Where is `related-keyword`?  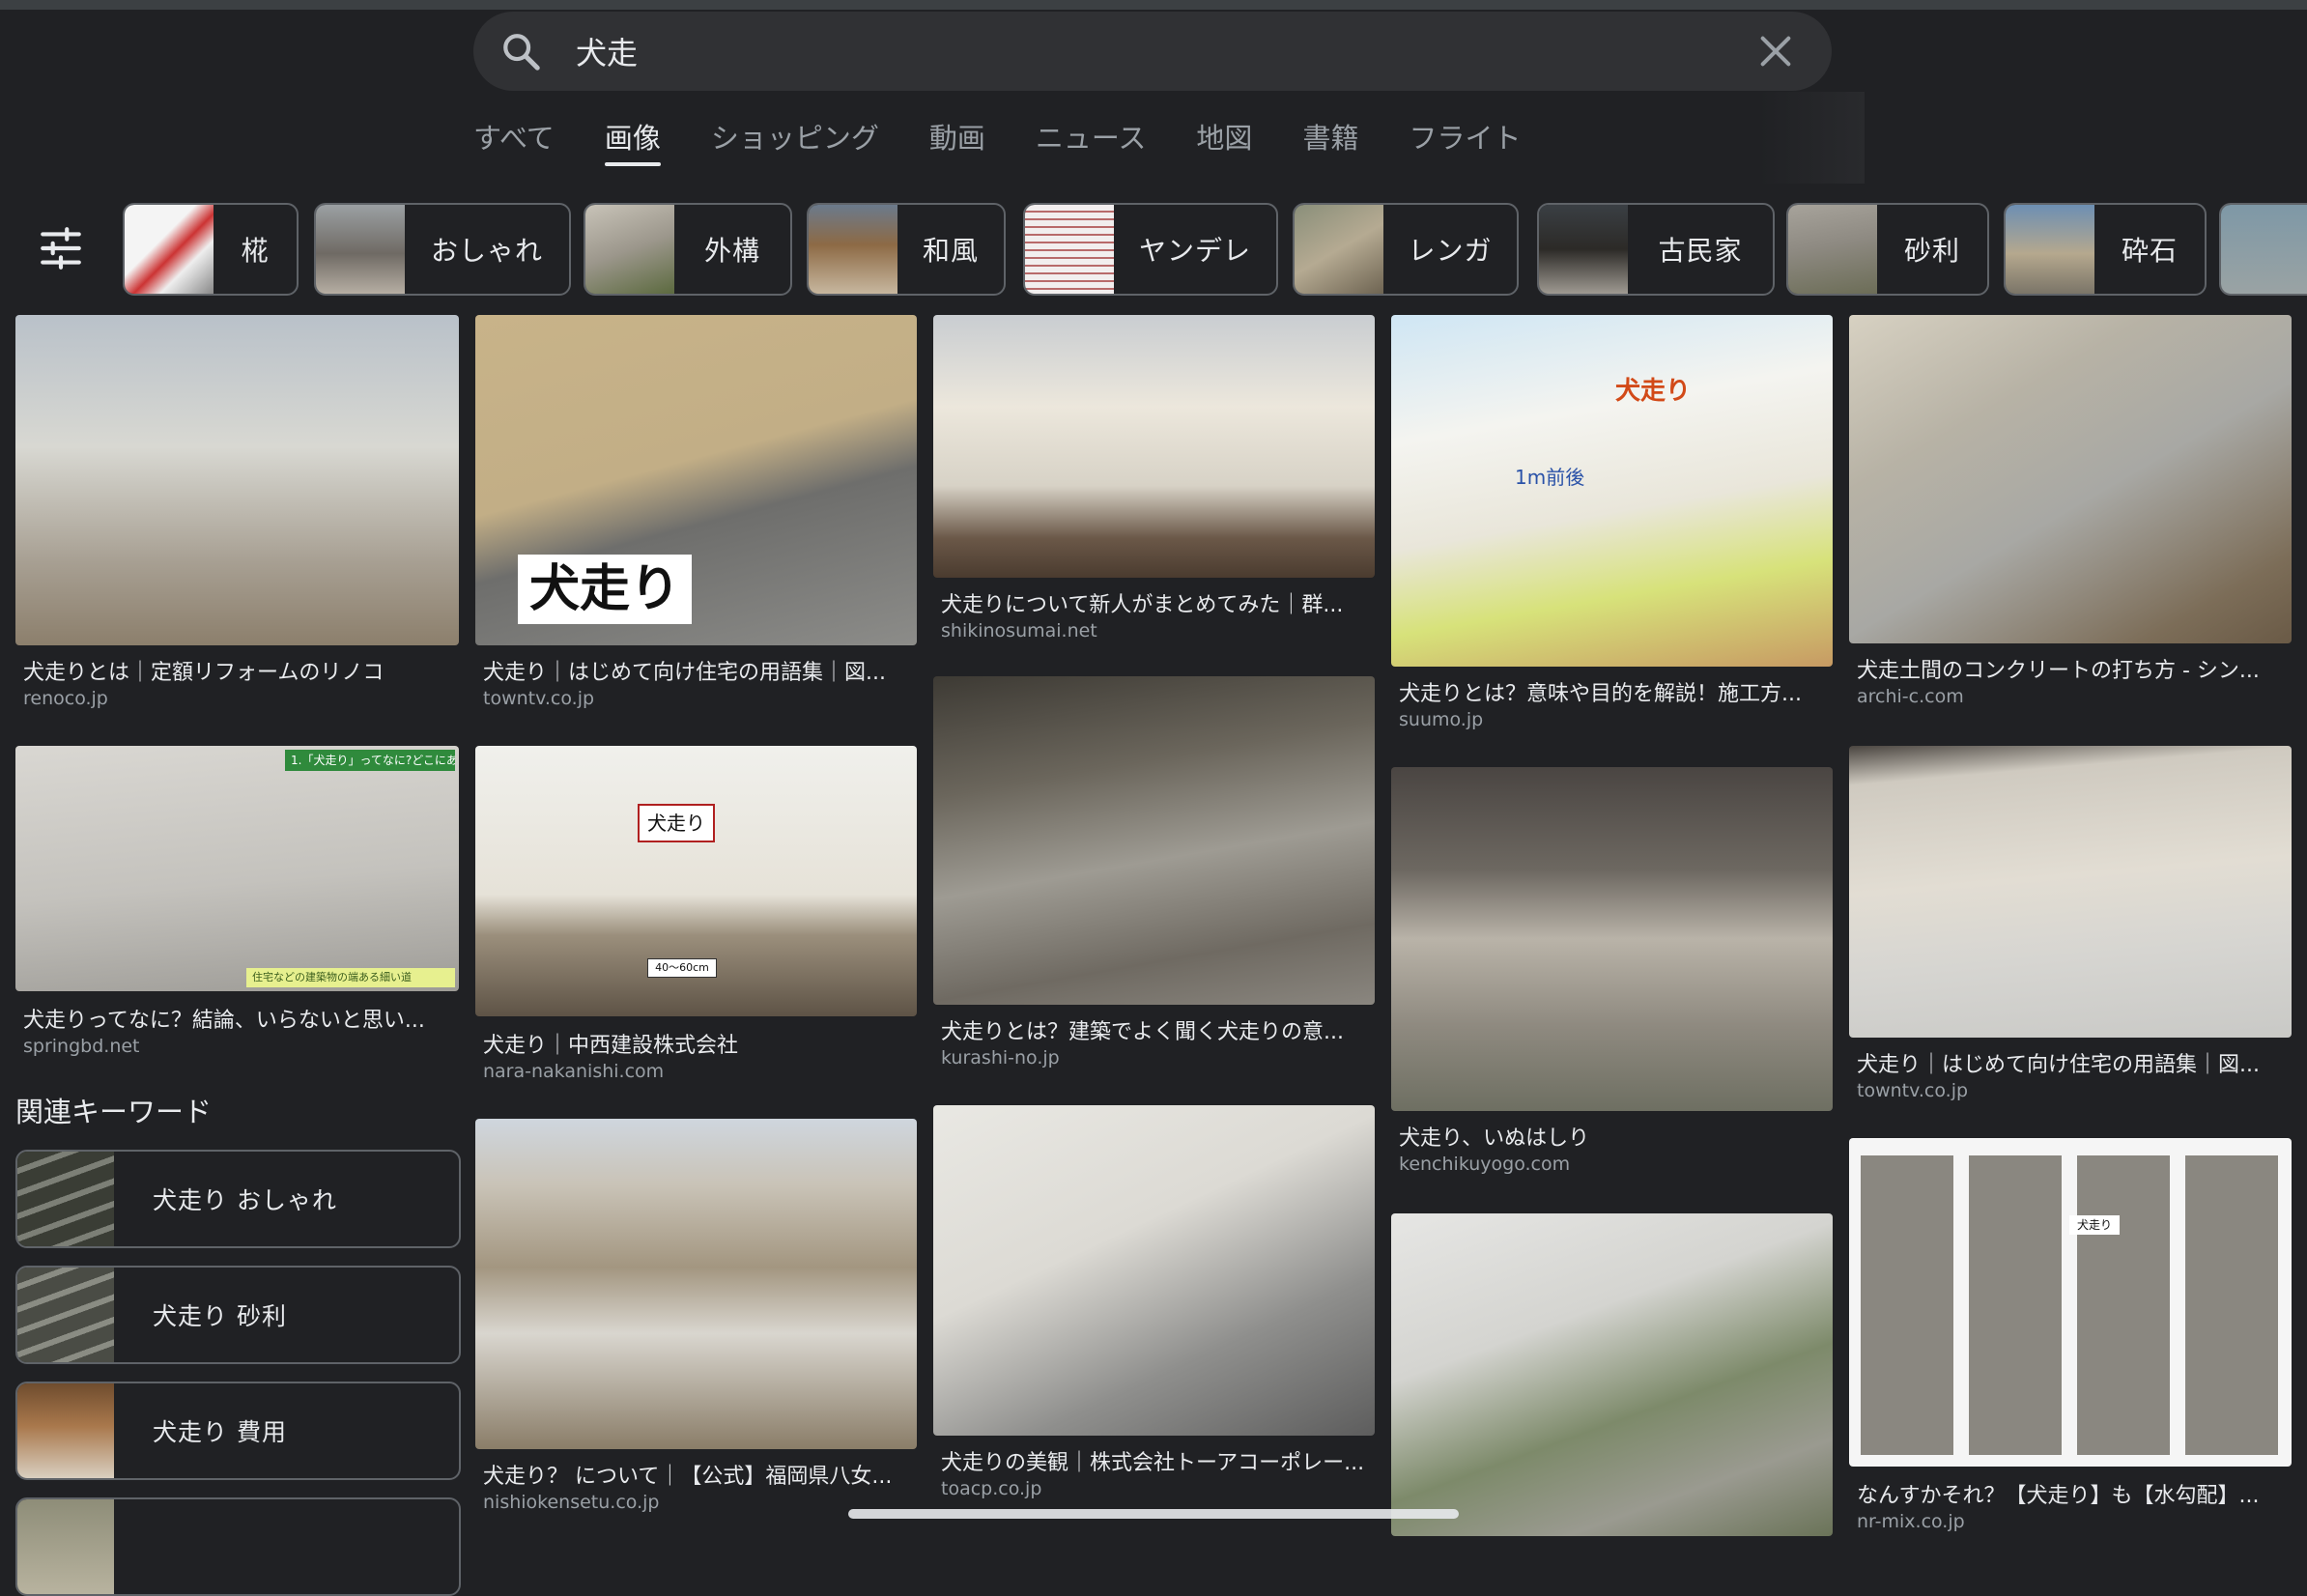
related-keyword is located at coordinates (238, 1547).